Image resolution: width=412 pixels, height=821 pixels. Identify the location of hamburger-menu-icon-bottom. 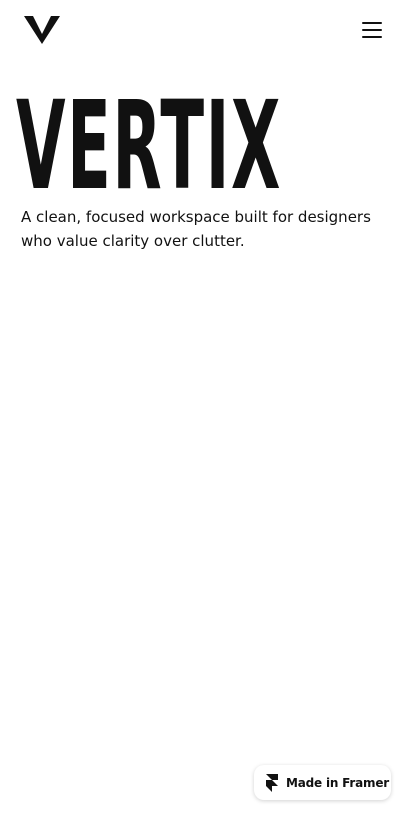
(372, 37).